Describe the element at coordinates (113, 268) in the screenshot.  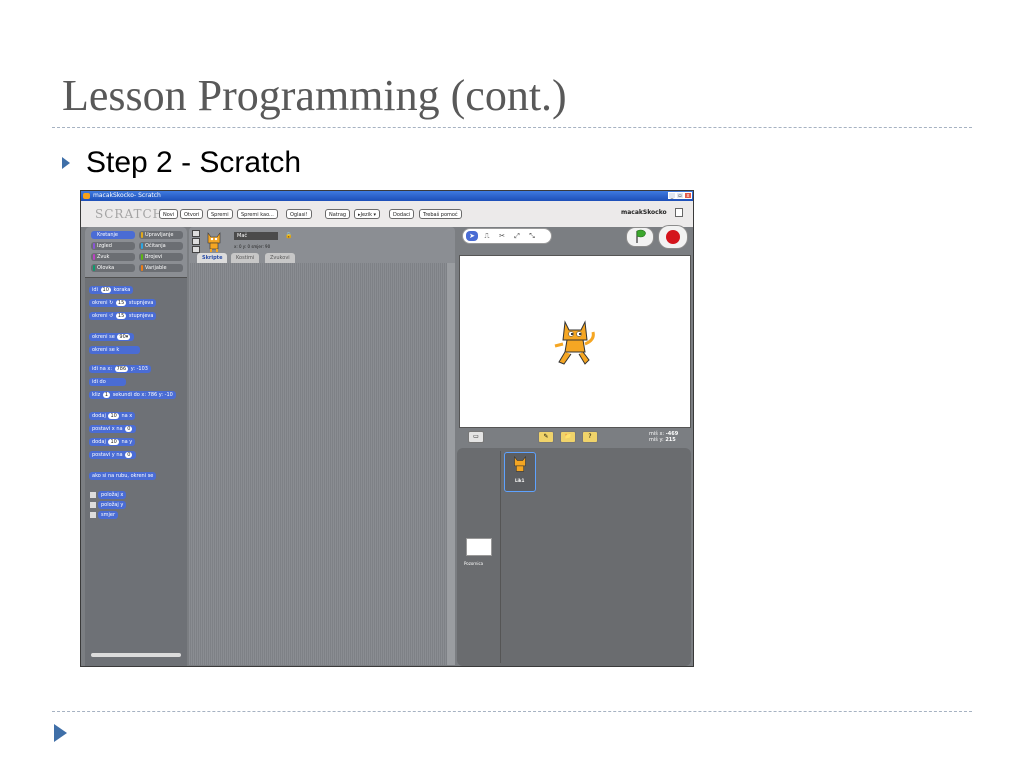
I see `category-pen: Olovka` at that location.